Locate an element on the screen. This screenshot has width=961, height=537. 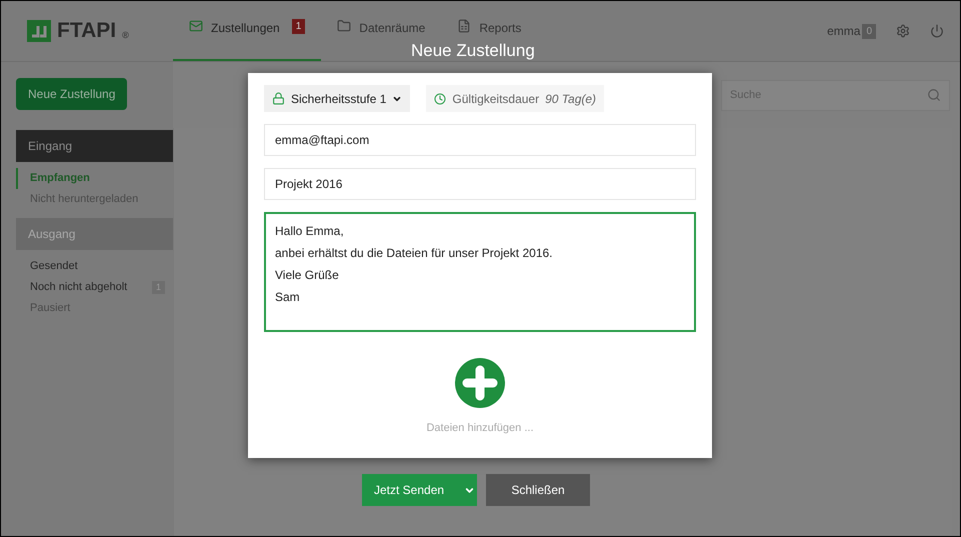
logo-icon is located at coordinates (39, 31).